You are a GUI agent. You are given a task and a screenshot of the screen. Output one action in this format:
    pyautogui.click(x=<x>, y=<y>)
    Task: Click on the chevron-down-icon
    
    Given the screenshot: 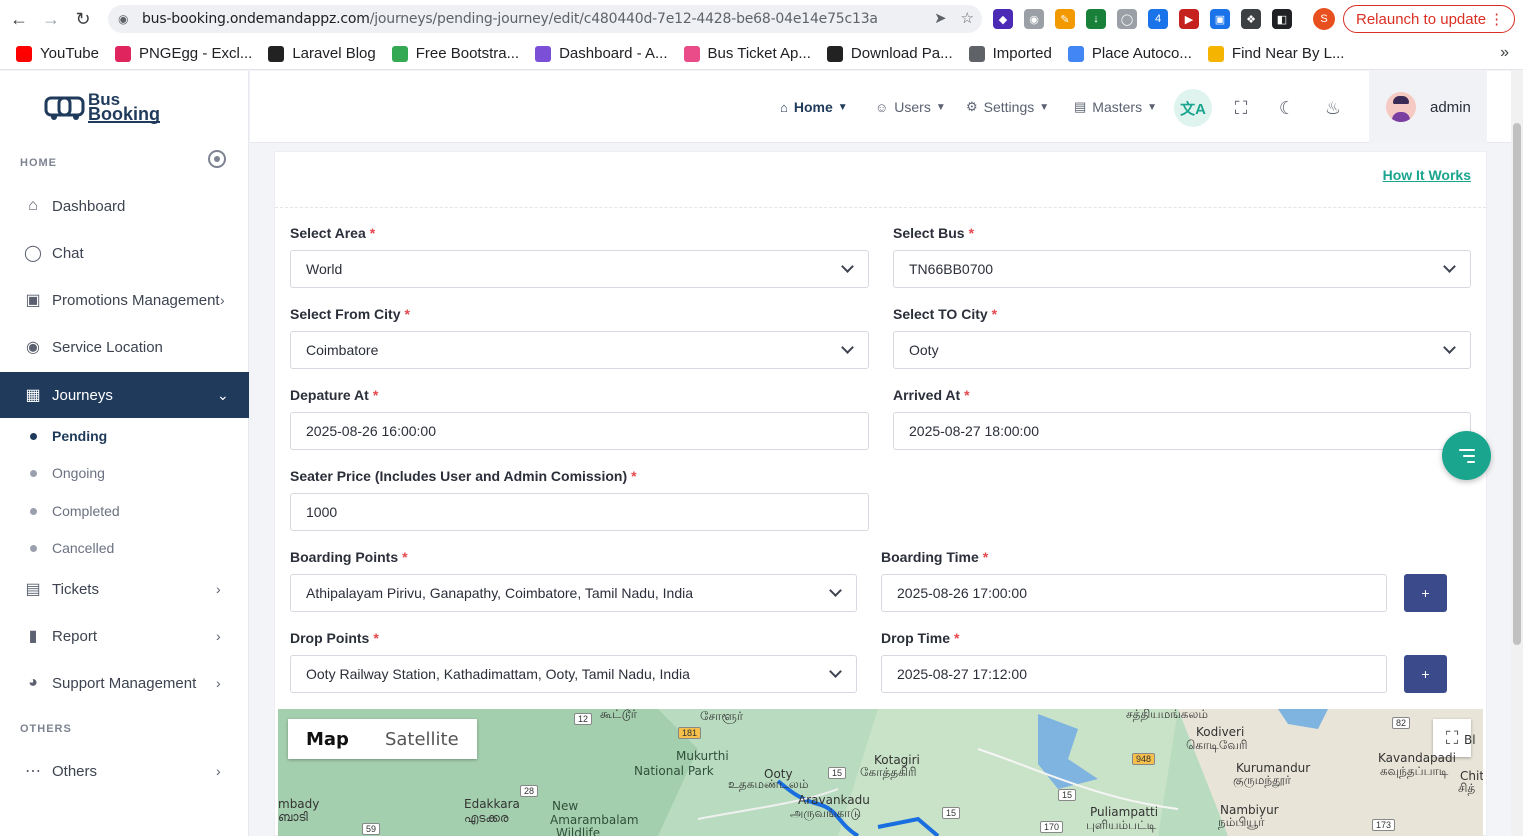 What is the action you would take?
    pyautogui.click(x=847, y=266)
    